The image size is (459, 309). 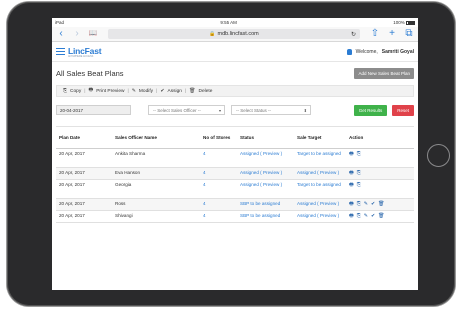 I want to click on status-placeholder: -- Select Status --, so click(x=254, y=110).